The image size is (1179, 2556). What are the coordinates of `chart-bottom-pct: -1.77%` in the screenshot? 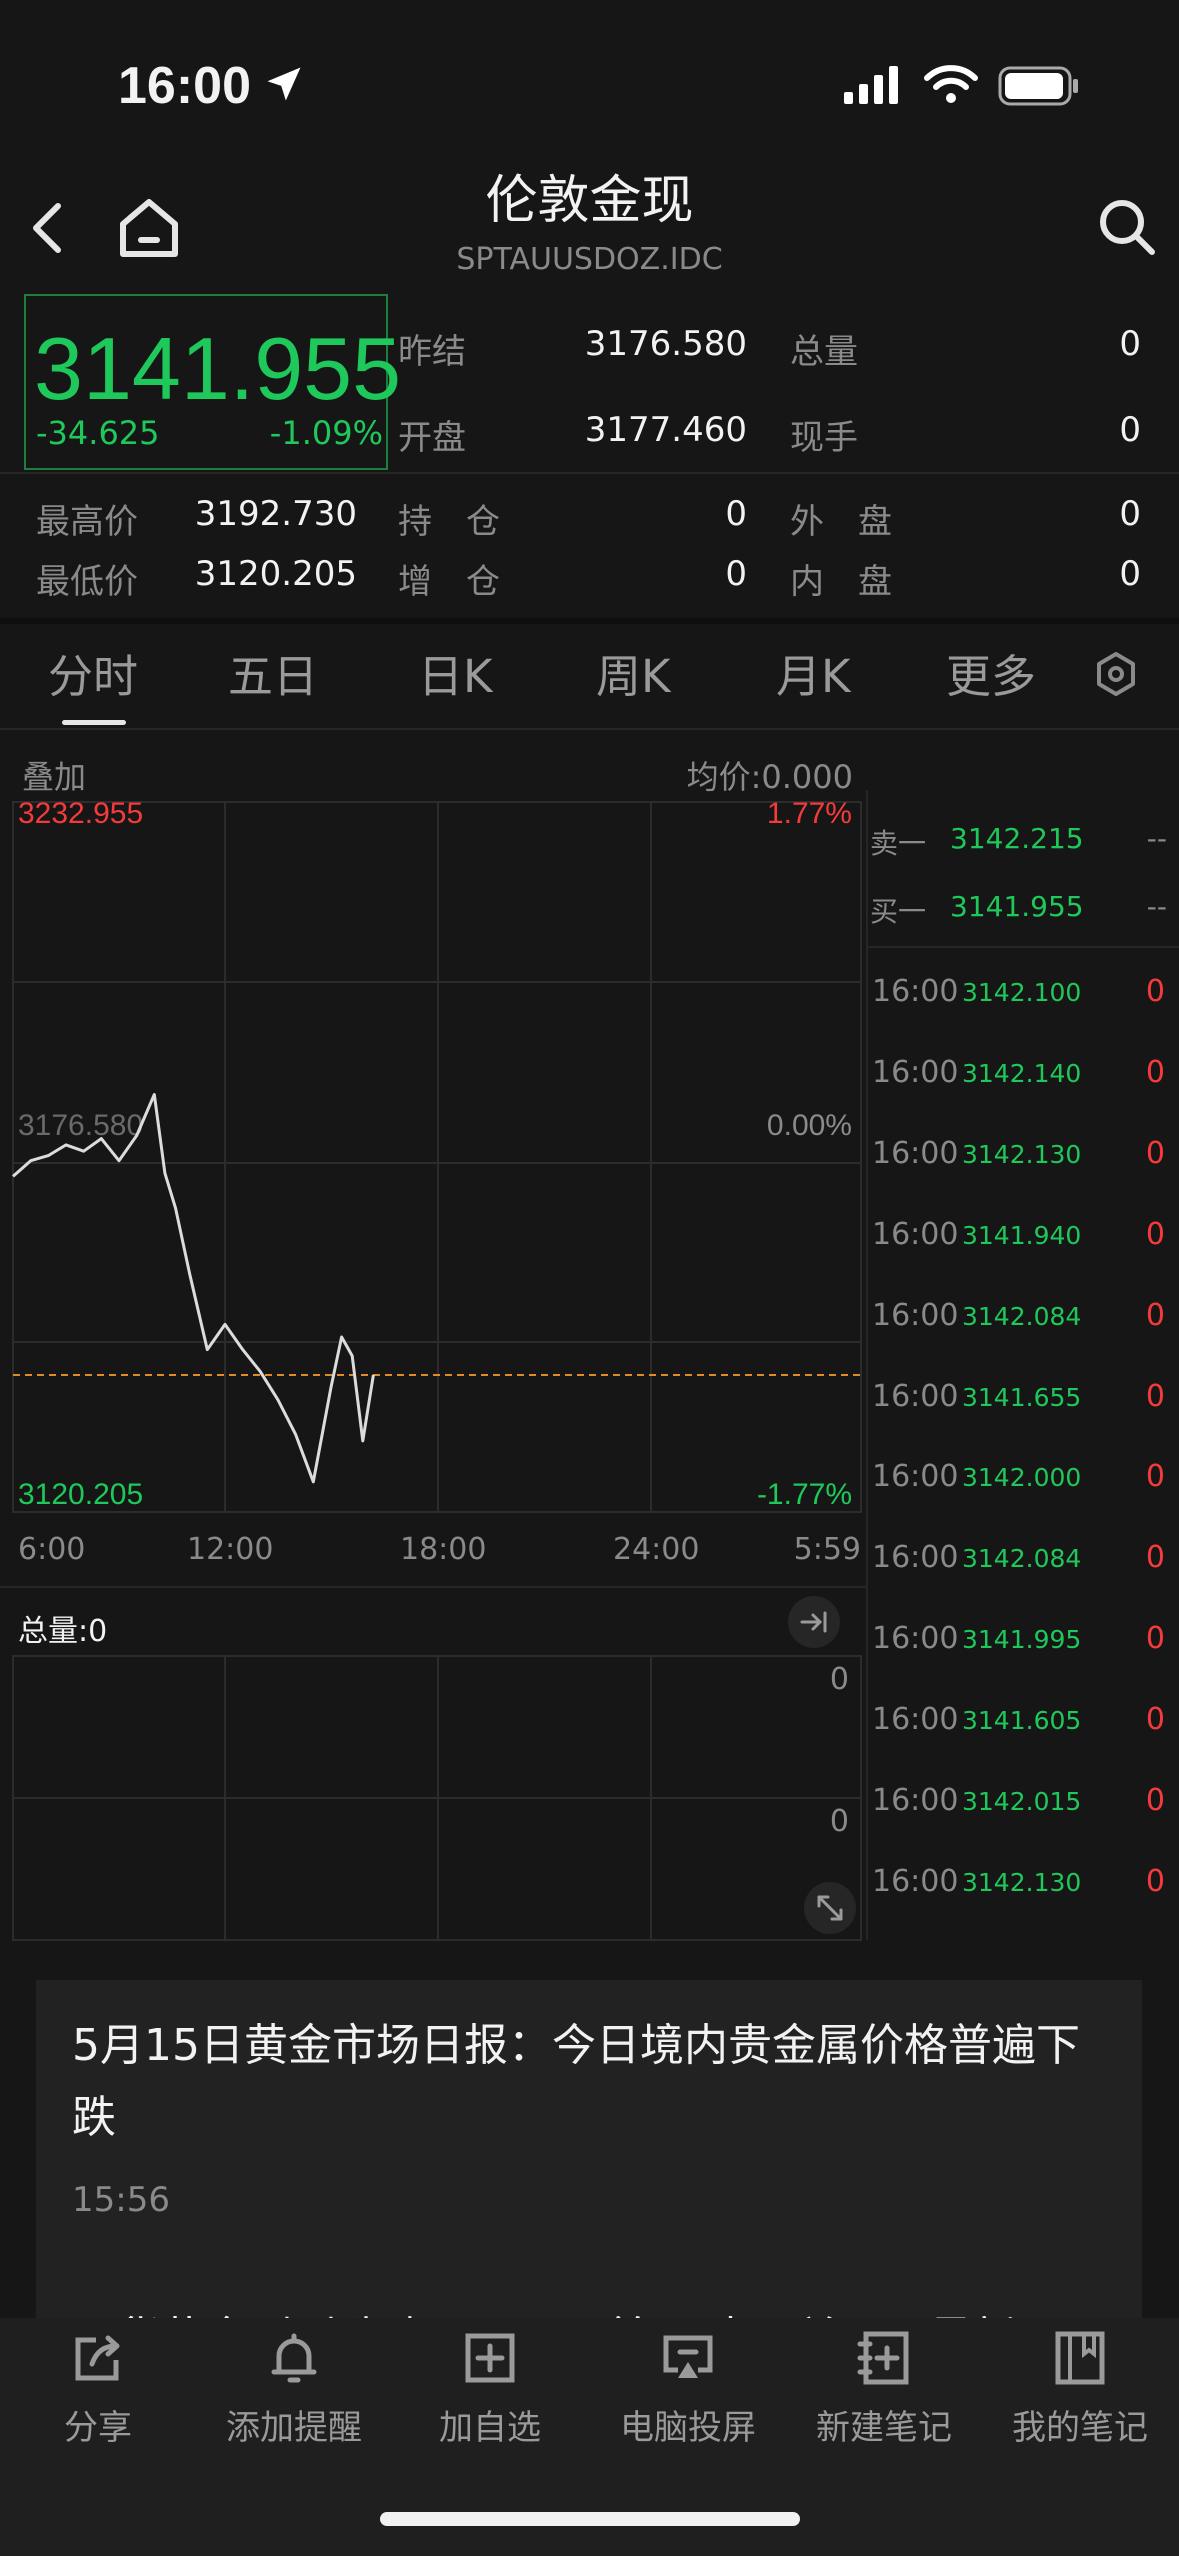 It's located at (804, 1494).